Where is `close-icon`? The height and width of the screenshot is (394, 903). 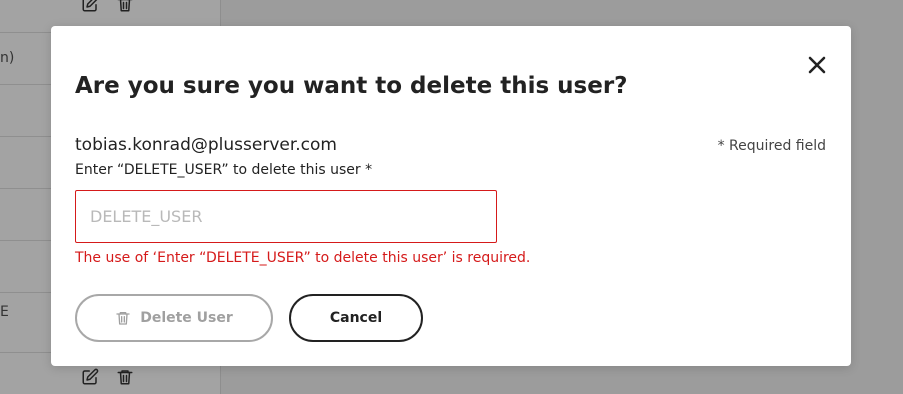
close-icon is located at coordinates (817, 65).